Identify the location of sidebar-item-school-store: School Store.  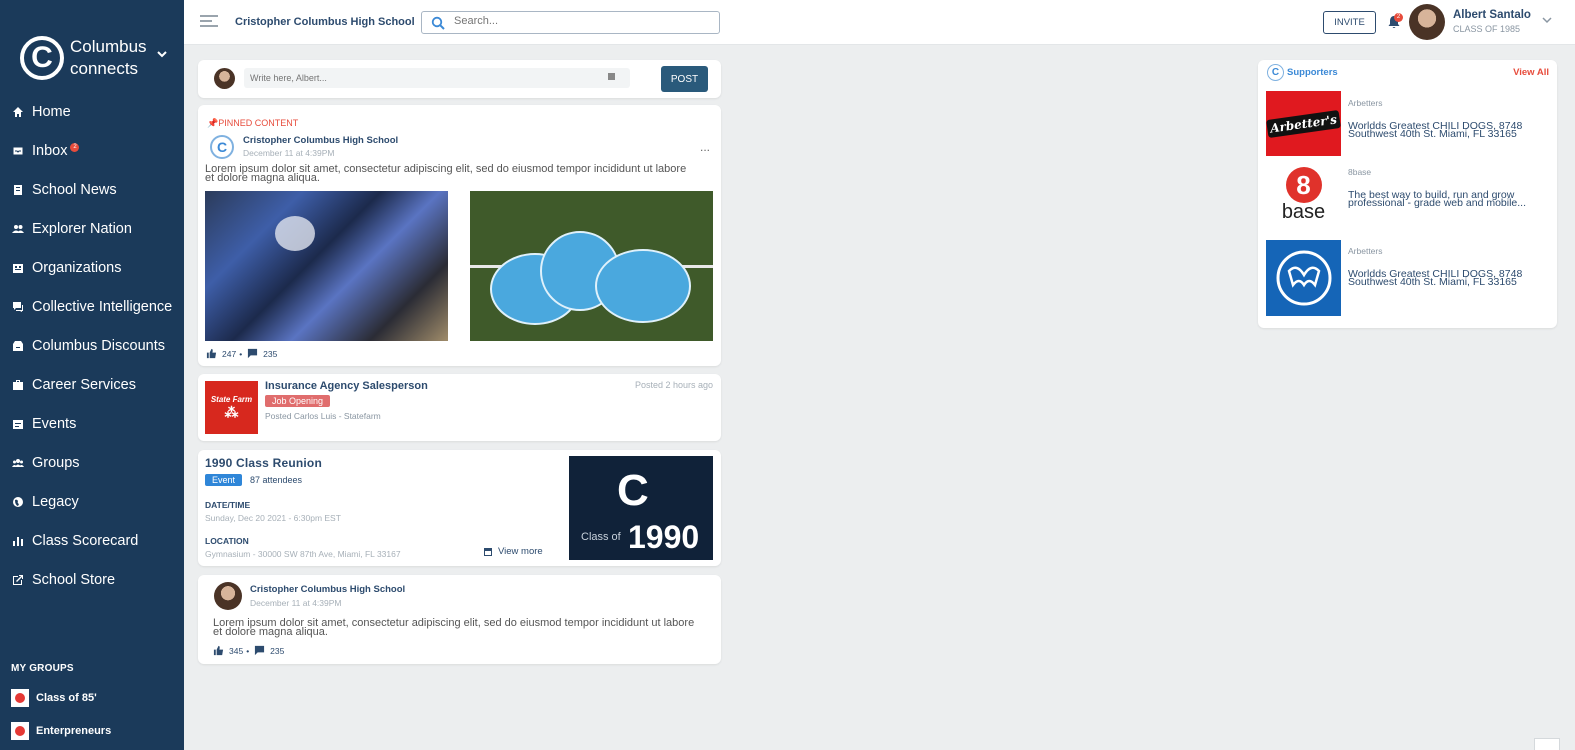
(92, 579).